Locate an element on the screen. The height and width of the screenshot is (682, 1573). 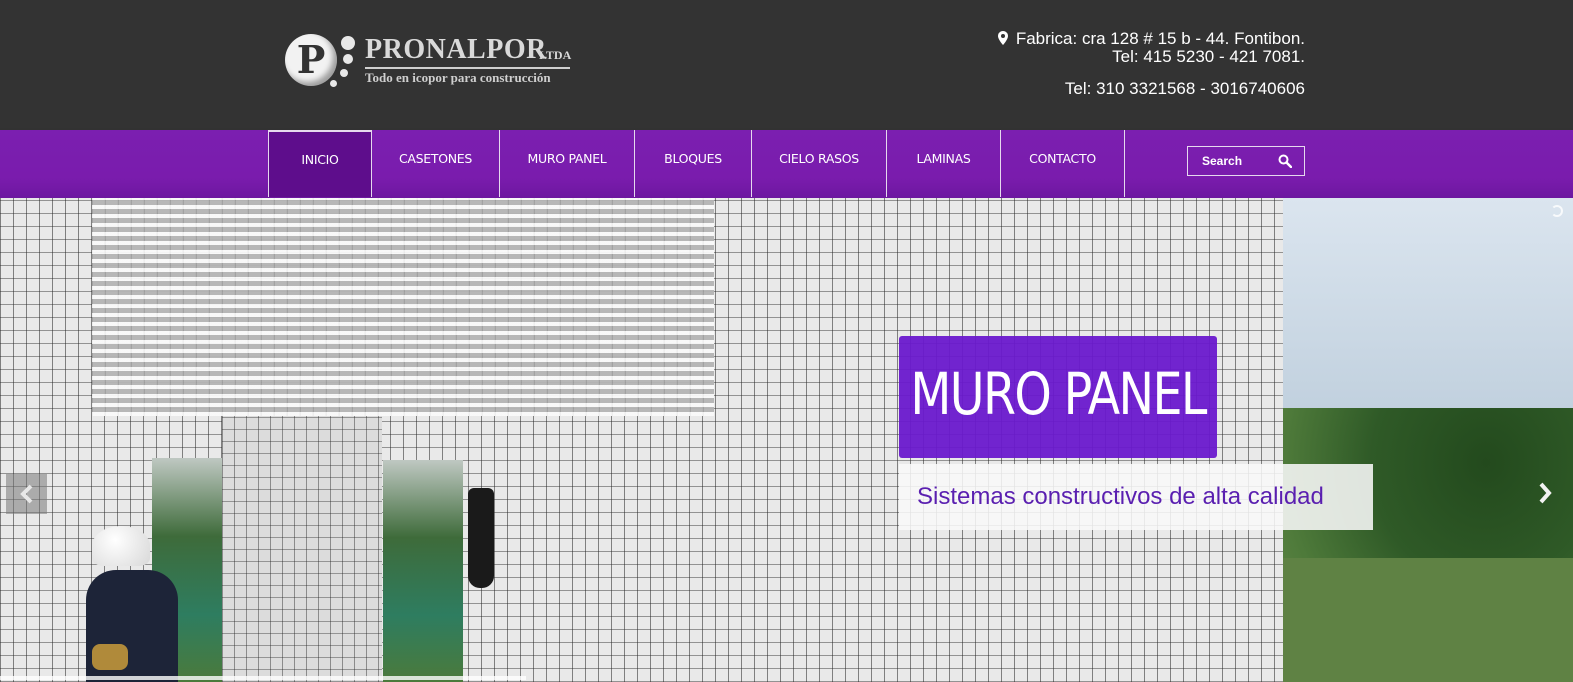
slide-corrugated-panel is located at coordinates (403, 307).